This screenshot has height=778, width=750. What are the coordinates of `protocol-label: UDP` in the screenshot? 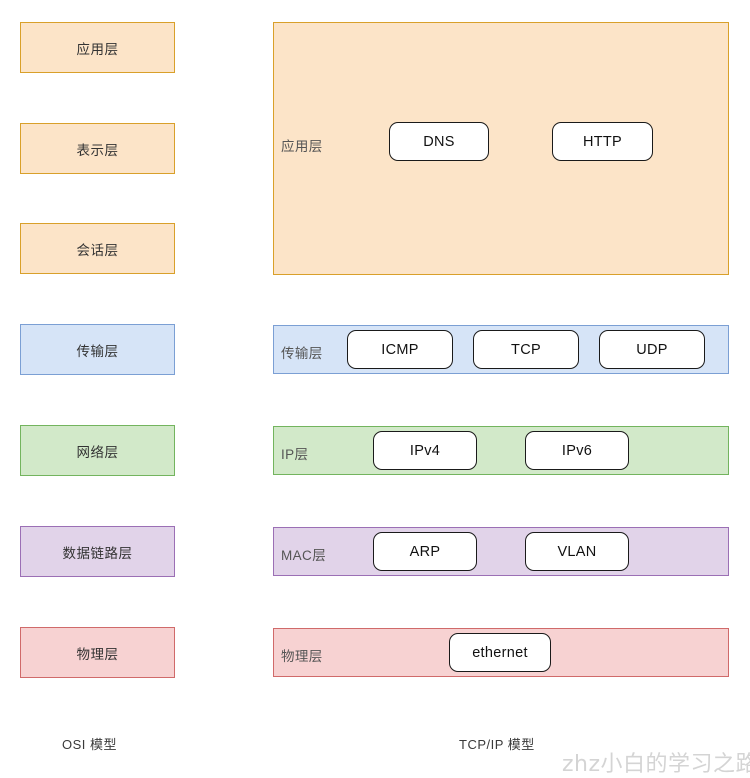 It's located at (652, 349).